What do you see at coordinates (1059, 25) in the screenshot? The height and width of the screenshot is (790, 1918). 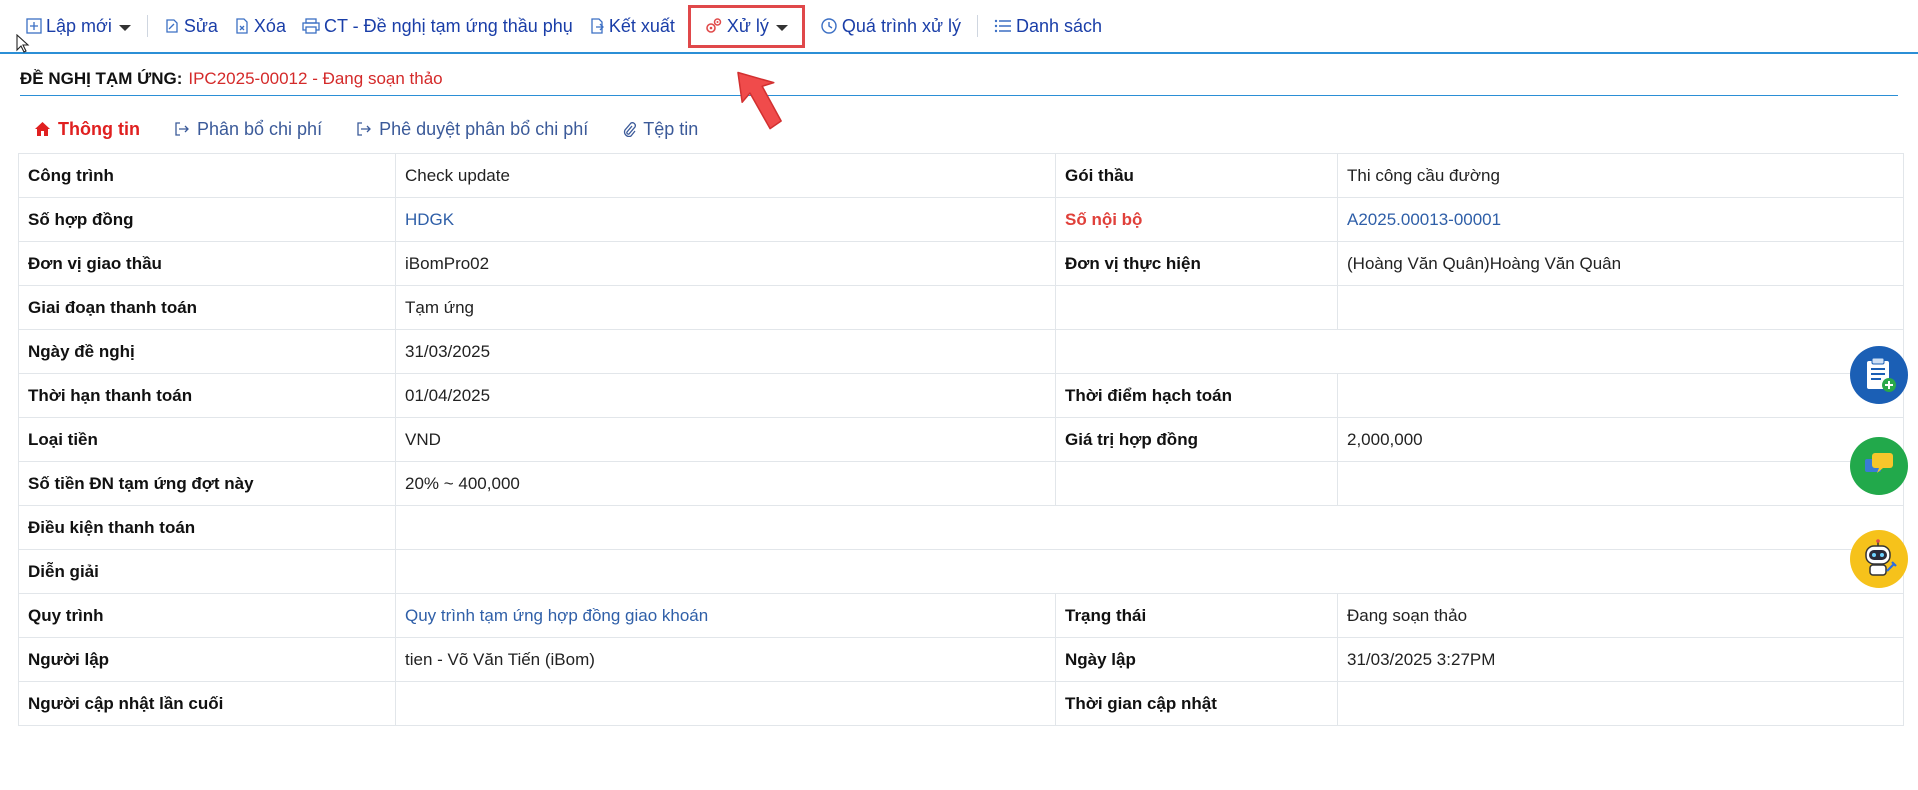 I see `list-label: Danh sách` at bounding box center [1059, 25].